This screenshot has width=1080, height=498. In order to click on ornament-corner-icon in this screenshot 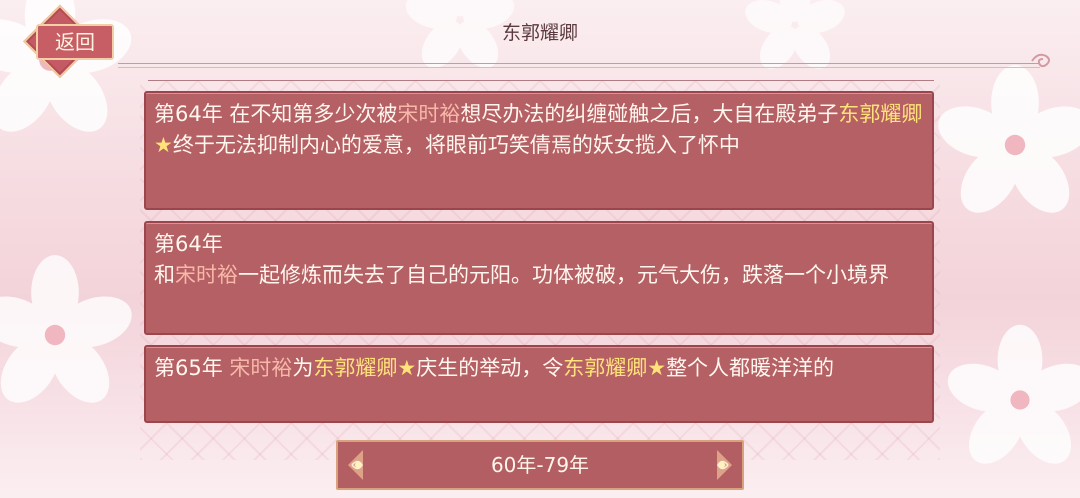, I will do `click(724, 465)`.